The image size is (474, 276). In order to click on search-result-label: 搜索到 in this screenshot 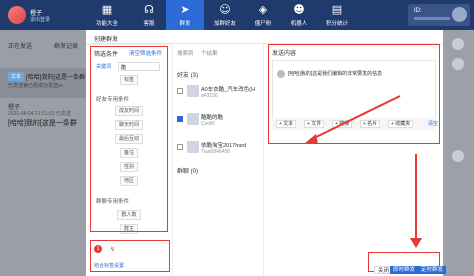, I will do `click(185, 54)`.